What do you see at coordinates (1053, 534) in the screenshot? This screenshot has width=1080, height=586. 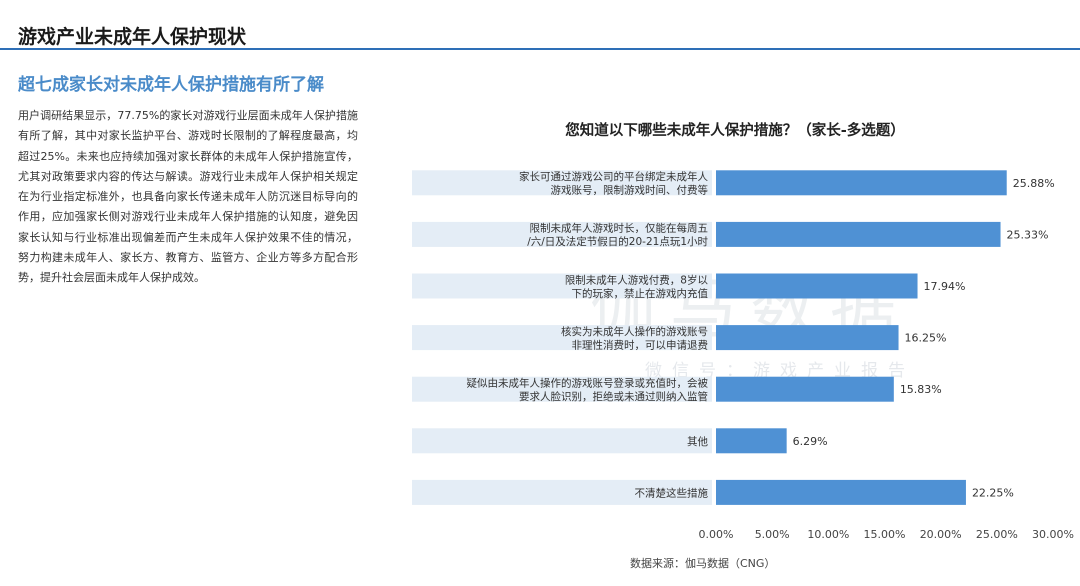 I see `x-tick-label: 30.00%` at bounding box center [1053, 534].